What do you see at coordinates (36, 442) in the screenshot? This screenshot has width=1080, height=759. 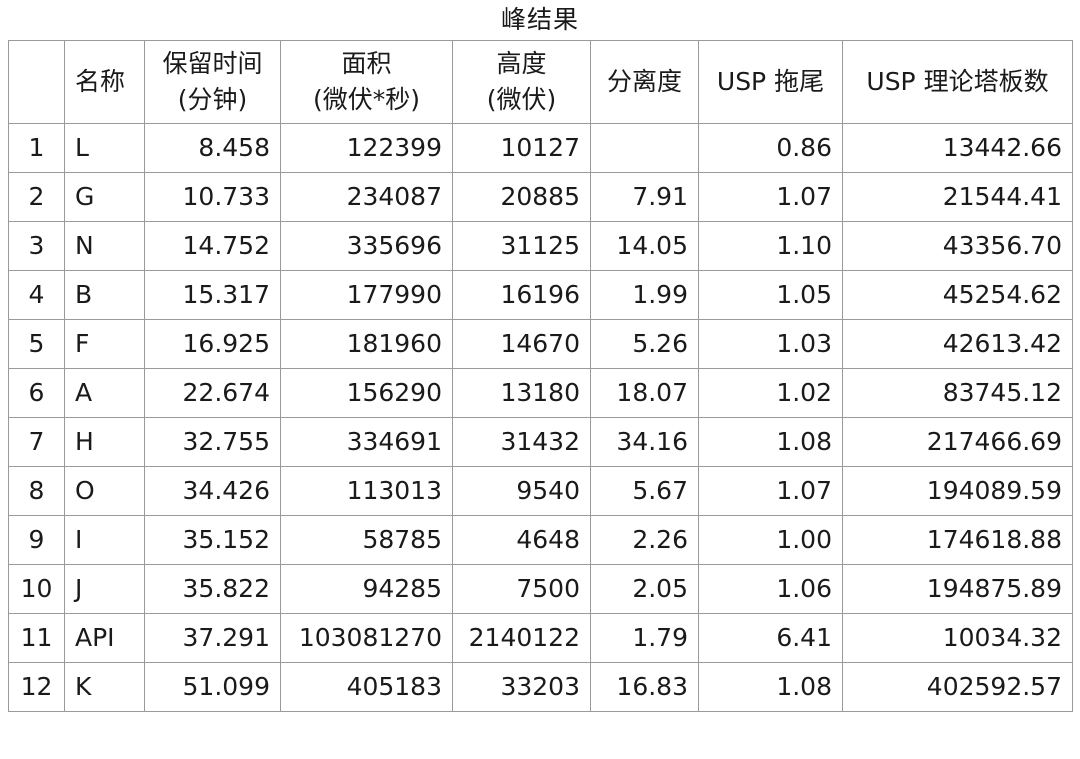 I see `cell-index: 7` at bounding box center [36, 442].